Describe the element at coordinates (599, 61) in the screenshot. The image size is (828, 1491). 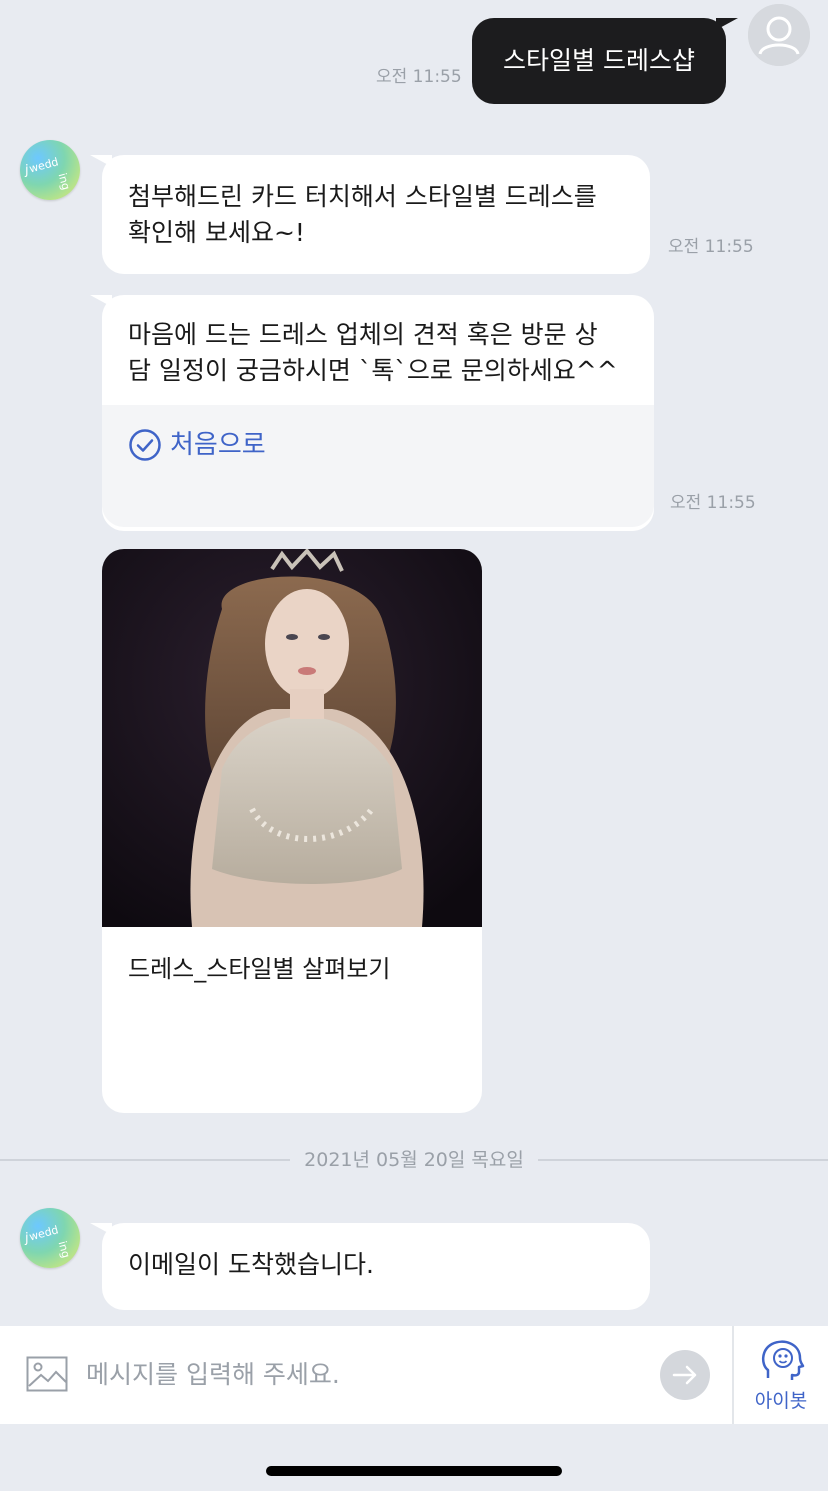
I see `user-message-bubble: 스타일별 드레스샵` at that location.